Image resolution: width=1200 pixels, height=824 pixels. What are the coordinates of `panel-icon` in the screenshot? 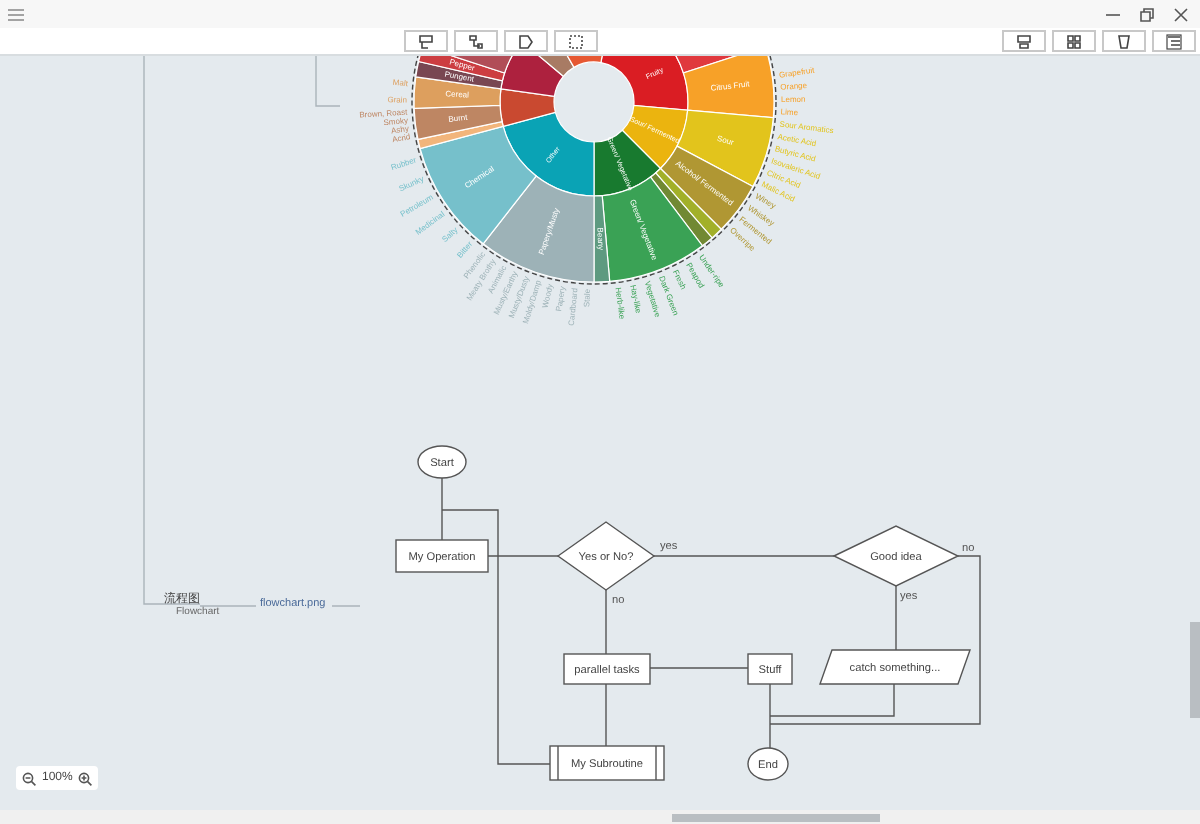 It's located at (1024, 41).